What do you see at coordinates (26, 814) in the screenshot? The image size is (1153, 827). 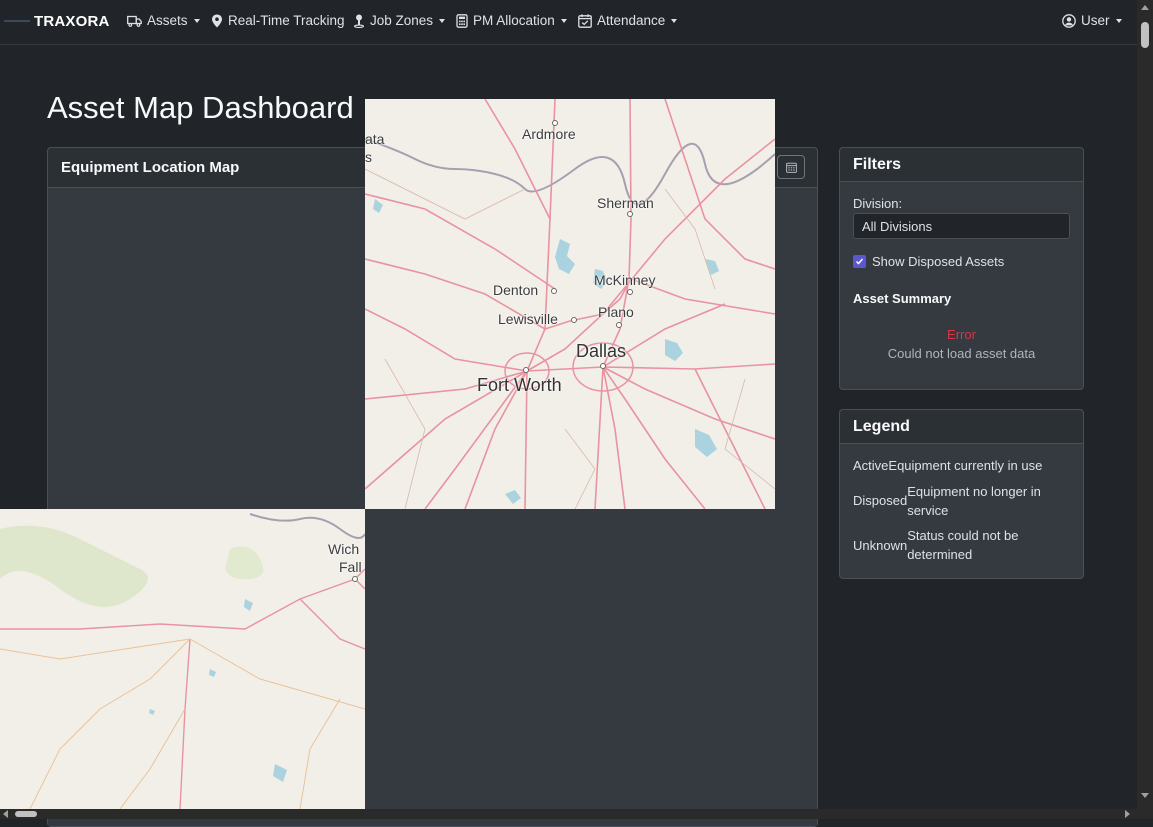 I see `horizontal-scroll-thumb` at bounding box center [26, 814].